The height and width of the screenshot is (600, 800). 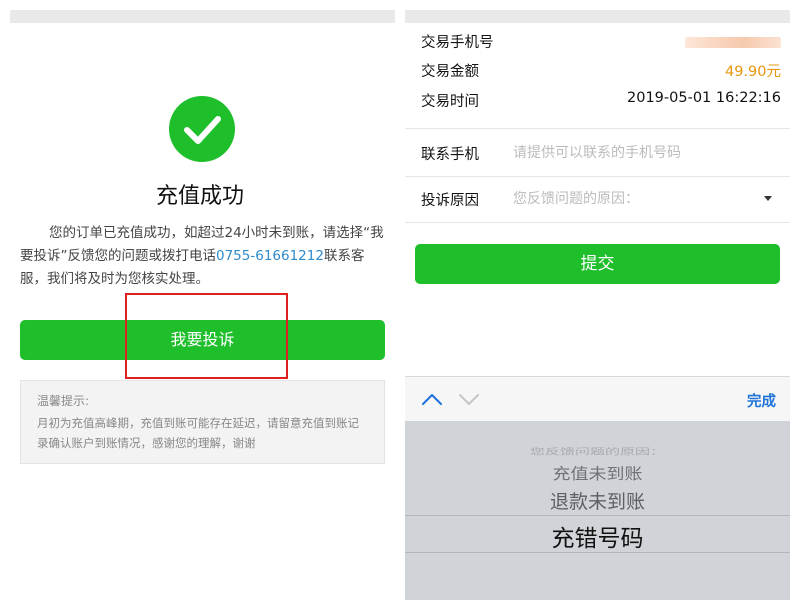 What do you see at coordinates (601, 102) in the screenshot?
I see `trade-time-row: 交易时间 2019-05-01 16:22:16` at bounding box center [601, 102].